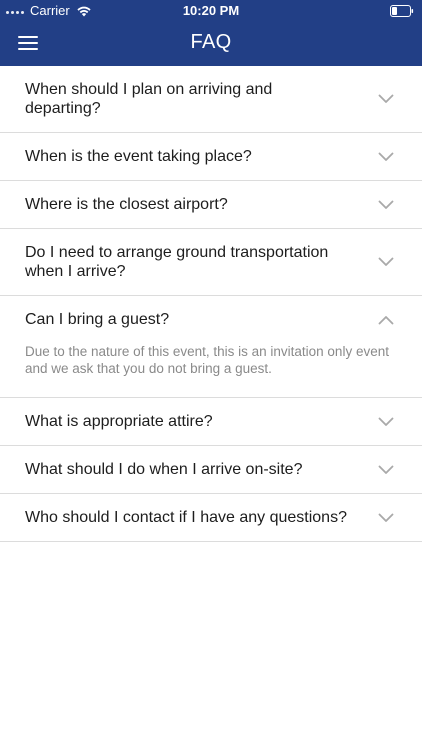 The image size is (422, 750). What do you see at coordinates (211, 319) in the screenshot?
I see `faq-question: Can I bring a guest?` at bounding box center [211, 319].